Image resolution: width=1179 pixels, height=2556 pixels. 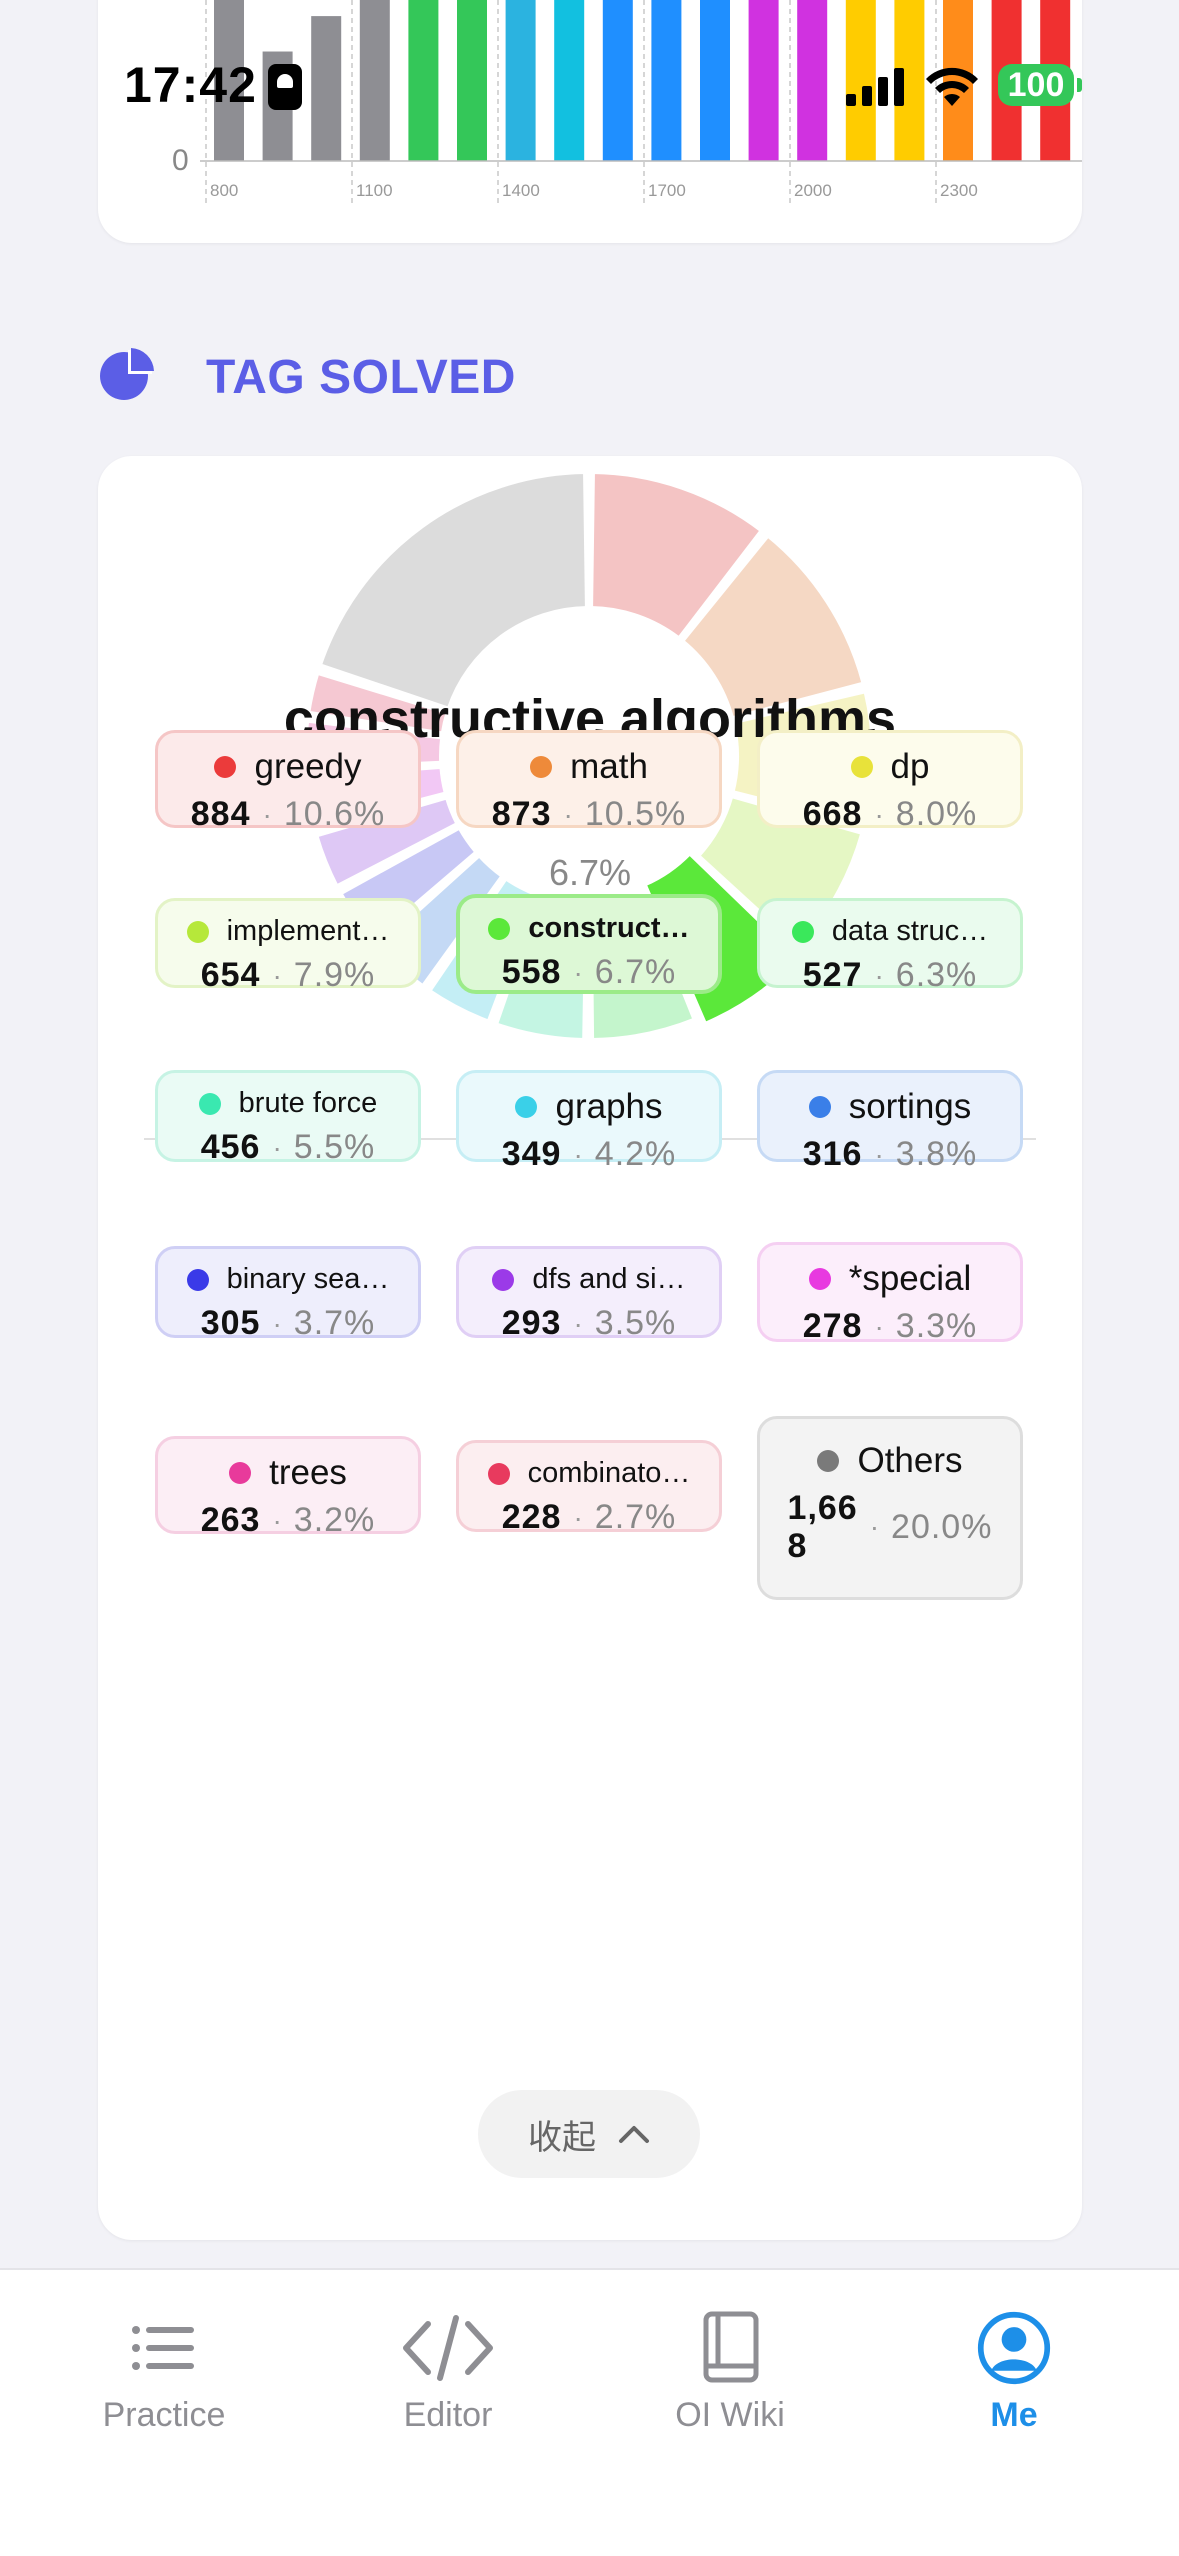 What do you see at coordinates (308, 766) in the screenshot?
I see `legend-tag-name: greedy` at bounding box center [308, 766].